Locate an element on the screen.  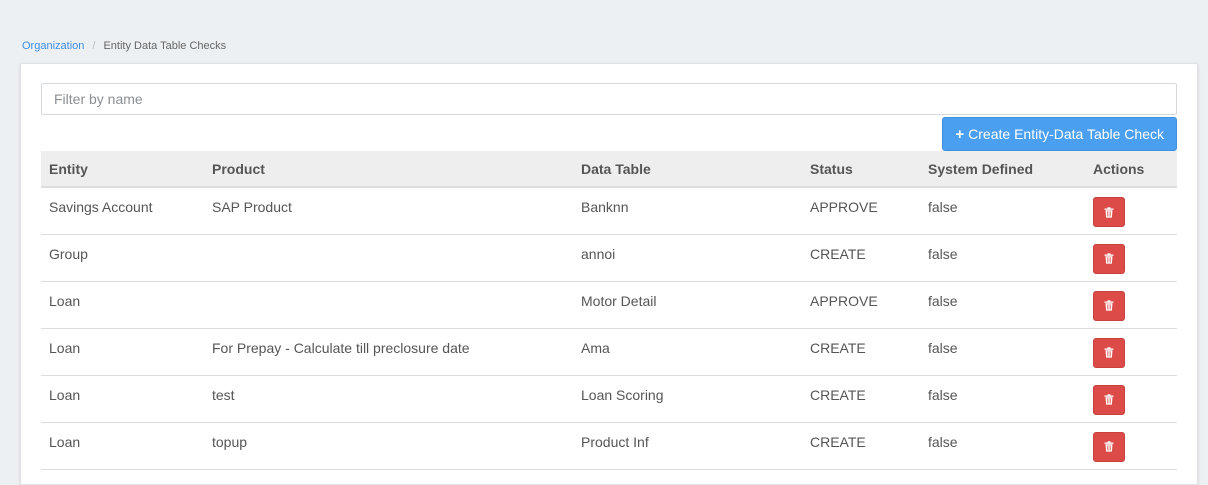
cell-data-table: Product Inf is located at coordinates (687, 446).